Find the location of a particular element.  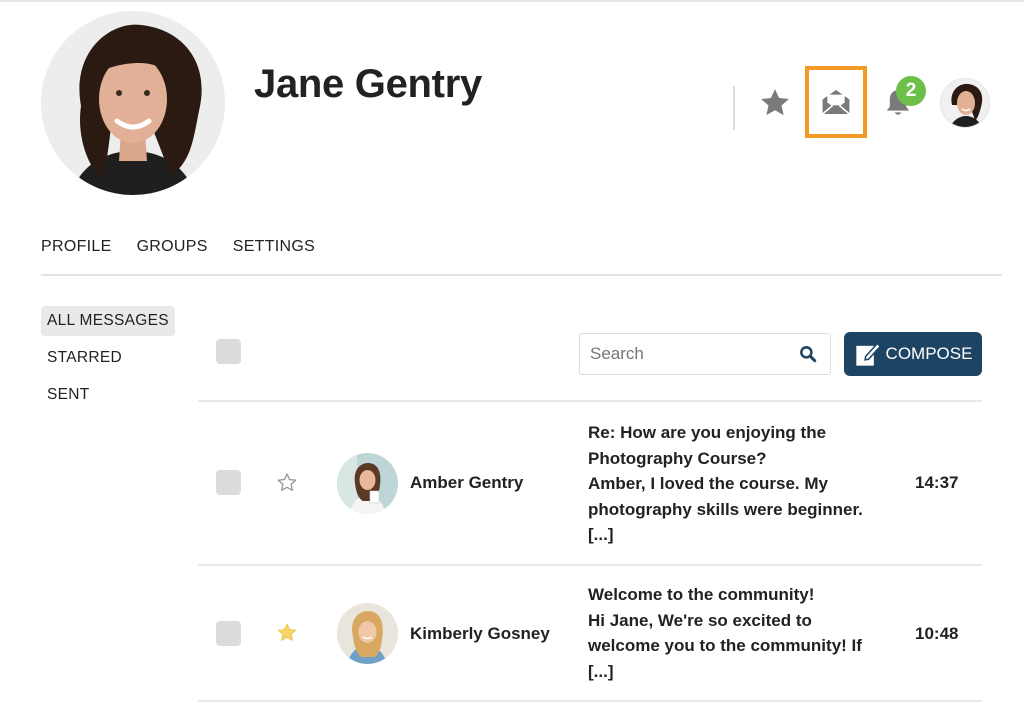

header-divider is located at coordinates (734, 108).